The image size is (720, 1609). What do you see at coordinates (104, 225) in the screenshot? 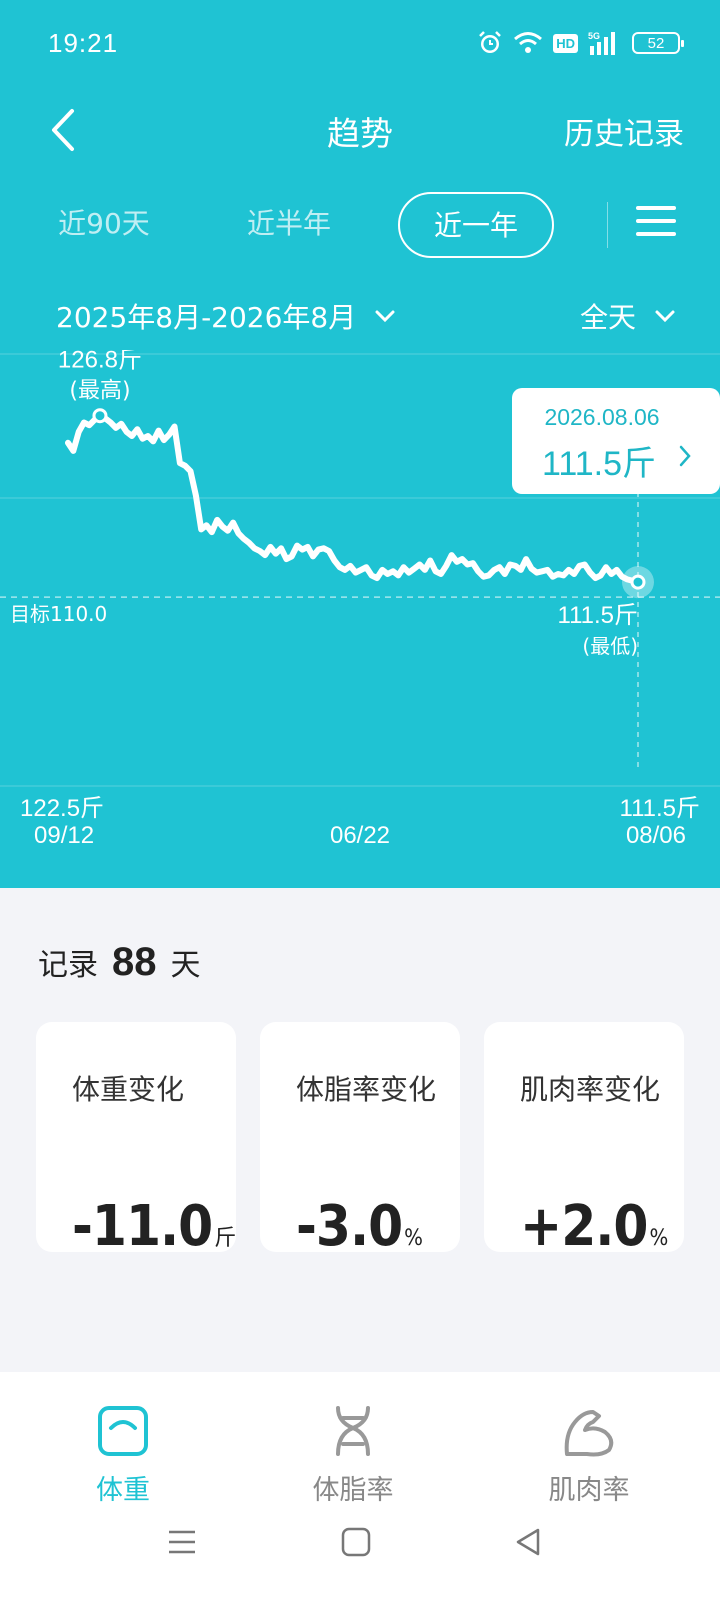
I see `tab-90-days: 近90天` at bounding box center [104, 225].